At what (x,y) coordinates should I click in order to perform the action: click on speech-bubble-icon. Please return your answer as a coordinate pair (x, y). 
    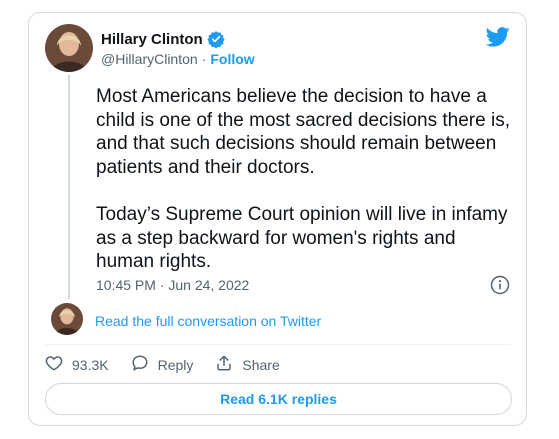
    Looking at the image, I should click on (140, 364).